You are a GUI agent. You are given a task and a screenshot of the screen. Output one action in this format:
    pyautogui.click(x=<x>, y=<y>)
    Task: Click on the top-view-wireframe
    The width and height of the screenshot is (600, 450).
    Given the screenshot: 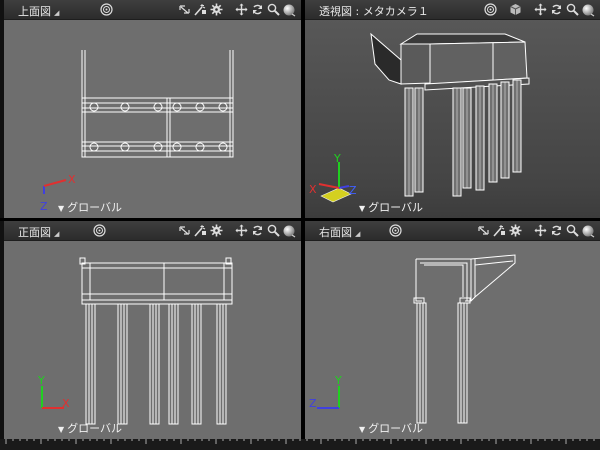 What is the action you would take?
    pyautogui.click(x=157, y=104)
    